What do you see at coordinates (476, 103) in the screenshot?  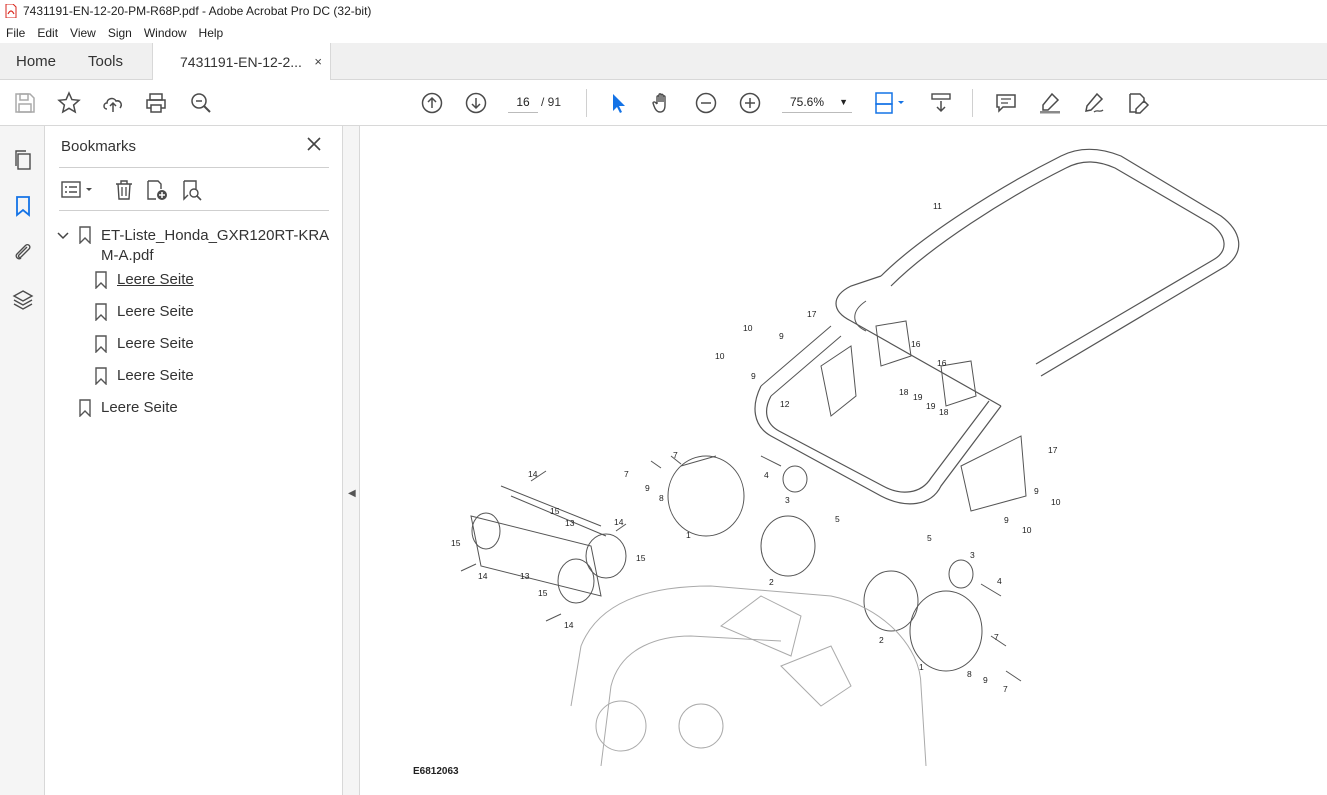 I see `next-page-icon` at bounding box center [476, 103].